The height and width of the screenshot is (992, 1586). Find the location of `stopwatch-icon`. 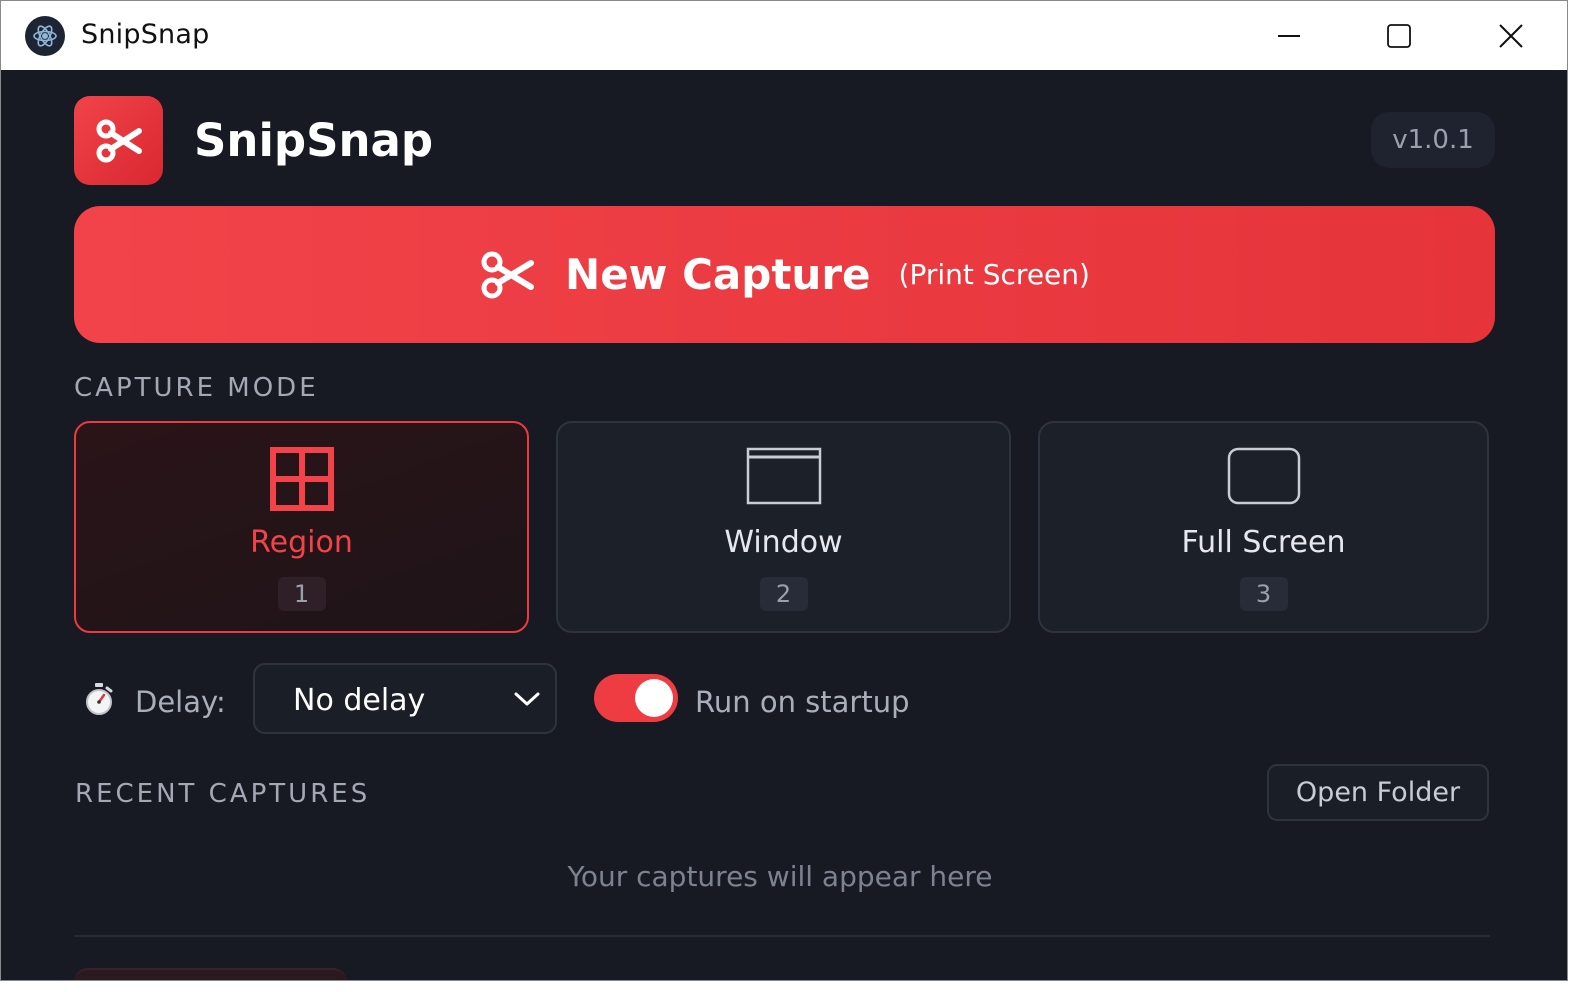

stopwatch-icon is located at coordinates (99, 701).